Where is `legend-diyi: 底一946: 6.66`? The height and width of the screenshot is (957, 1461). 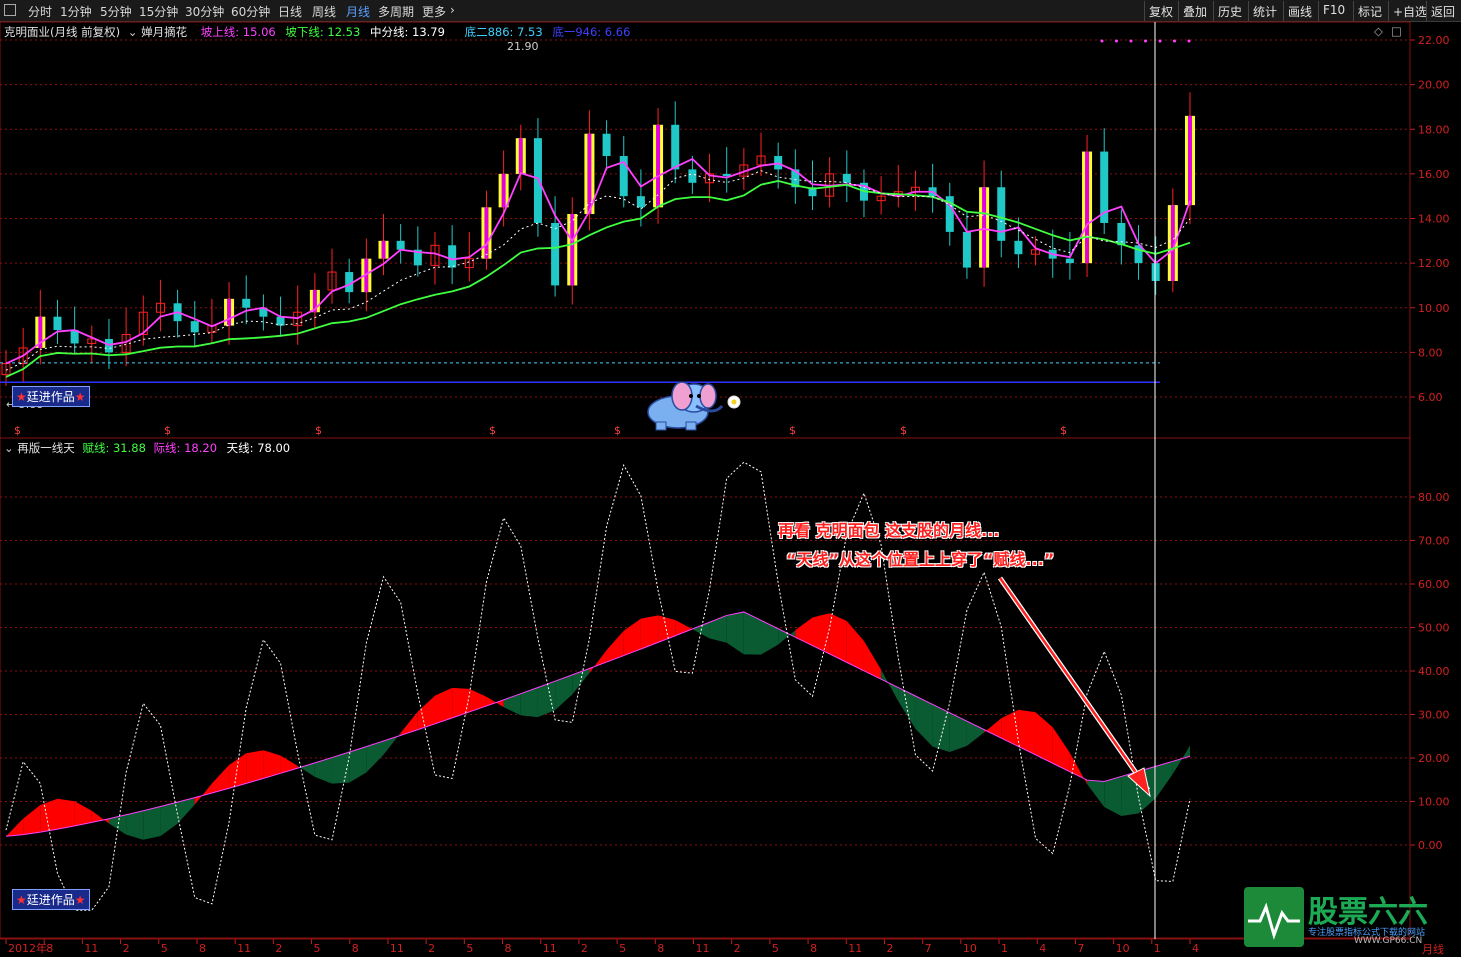 legend-diyi: 底一946: 6.66 is located at coordinates (591, 32).